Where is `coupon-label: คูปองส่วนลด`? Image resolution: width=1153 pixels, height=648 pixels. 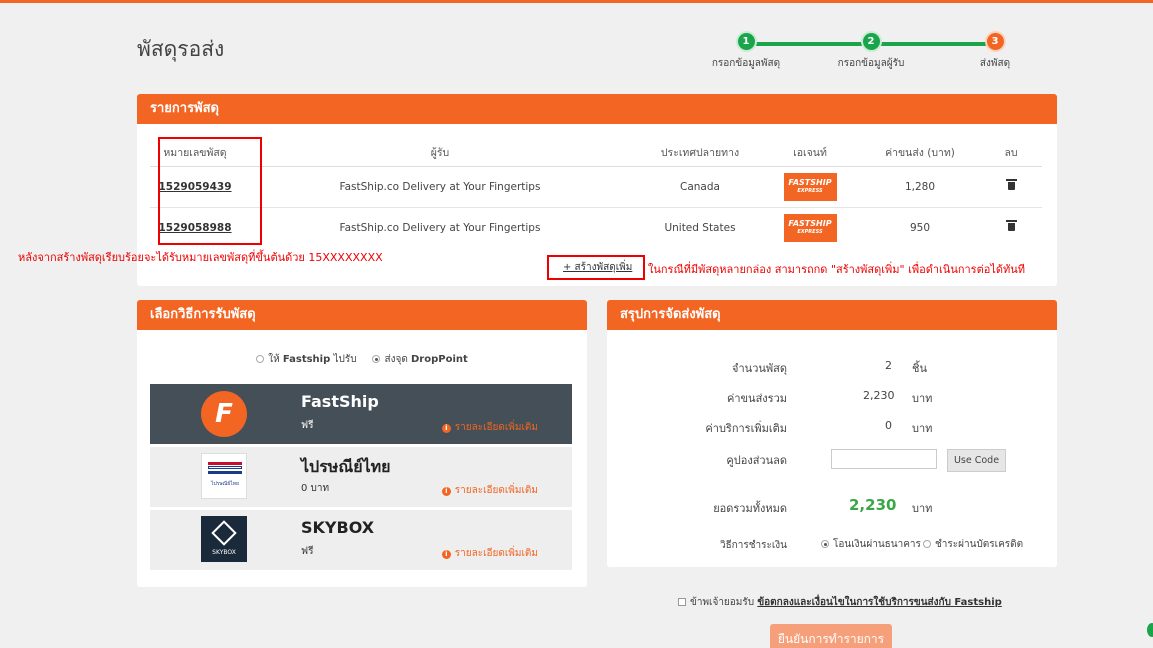
coupon-label: คูปองส่วนลด is located at coordinates (756, 460).